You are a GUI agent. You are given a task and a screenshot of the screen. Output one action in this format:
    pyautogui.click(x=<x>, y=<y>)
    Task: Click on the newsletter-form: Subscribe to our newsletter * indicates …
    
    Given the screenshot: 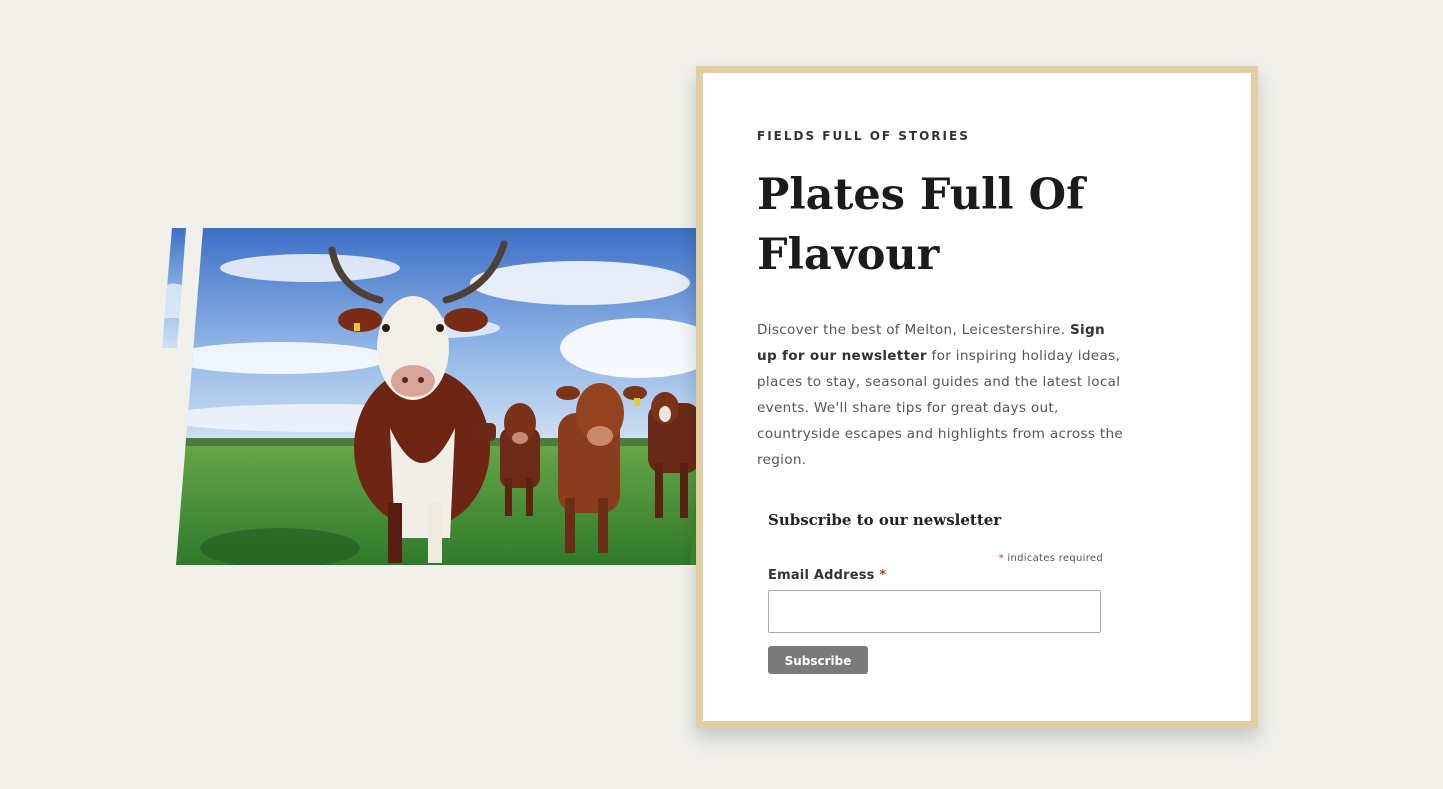 What is the action you would take?
    pyautogui.click(x=935, y=592)
    